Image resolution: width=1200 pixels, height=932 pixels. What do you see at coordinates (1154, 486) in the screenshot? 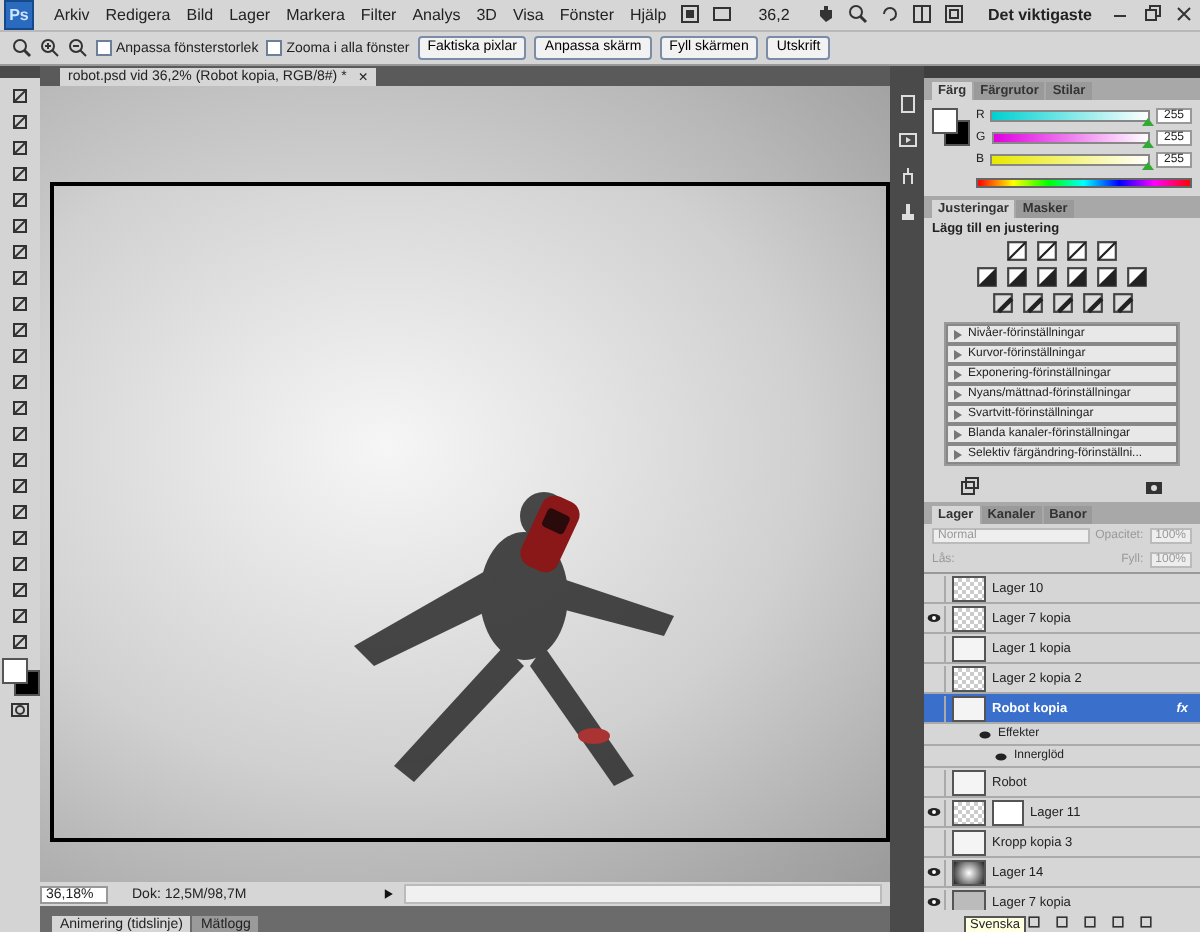
I see `camera-icon` at bounding box center [1154, 486].